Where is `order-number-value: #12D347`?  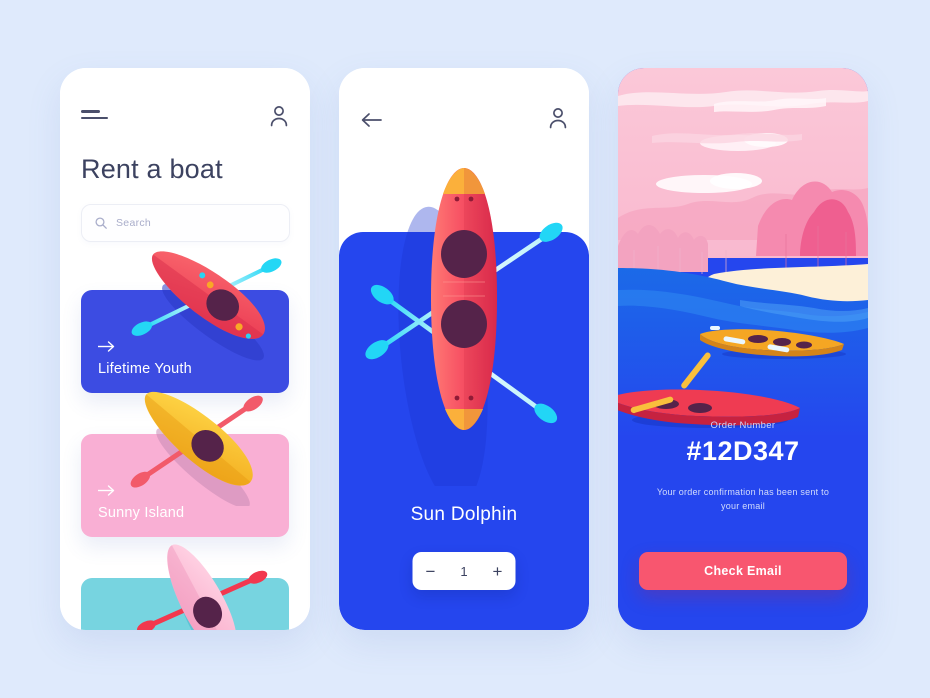
order-number-value: #12D347 is located at coordinates (743, 451).